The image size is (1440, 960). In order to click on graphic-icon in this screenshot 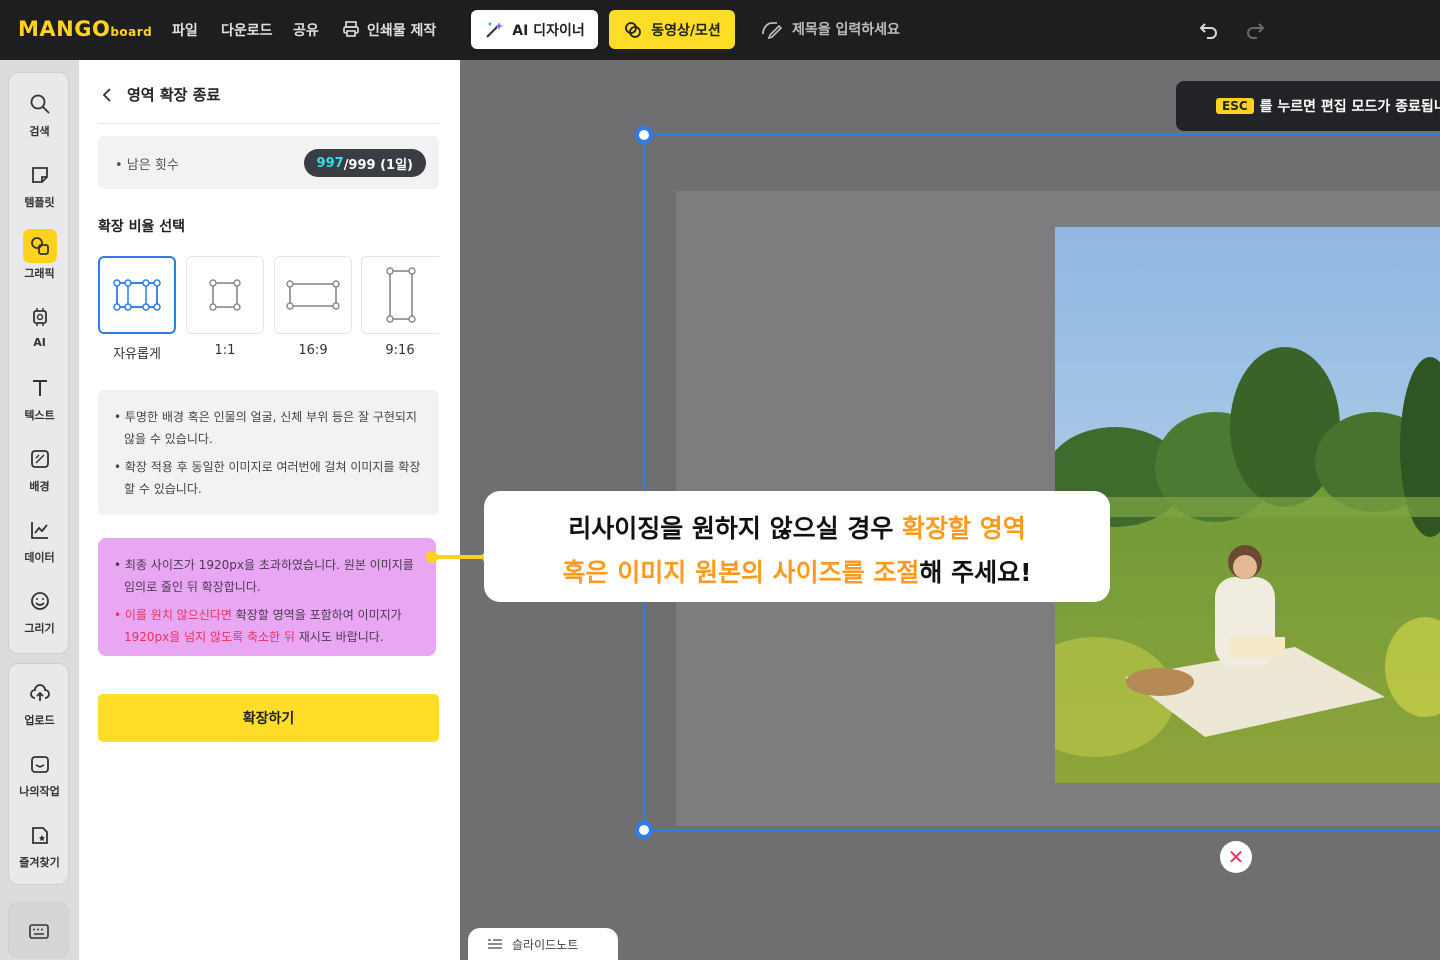, I will do `click(39, 246)`.